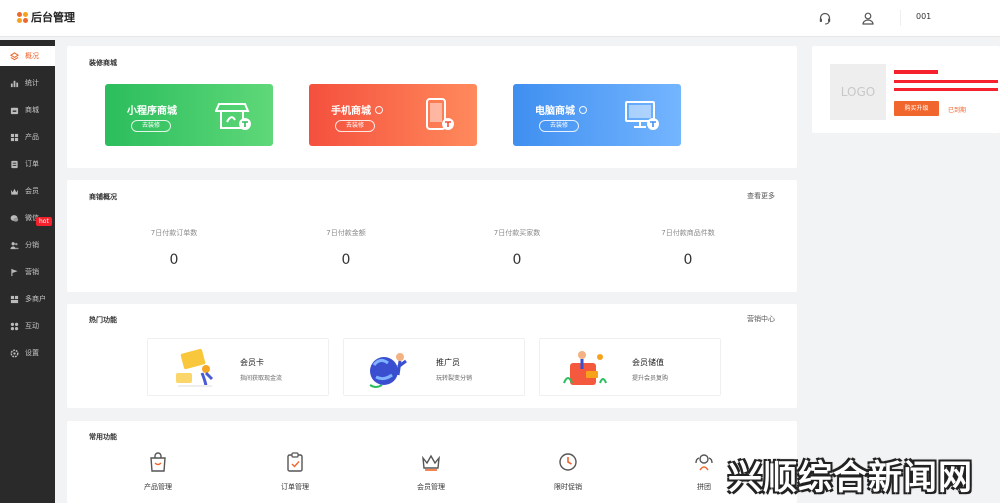 The width and height of the screenshot is (1000, 503). I want to click on store-logo: LOGO, so click(858, 92).